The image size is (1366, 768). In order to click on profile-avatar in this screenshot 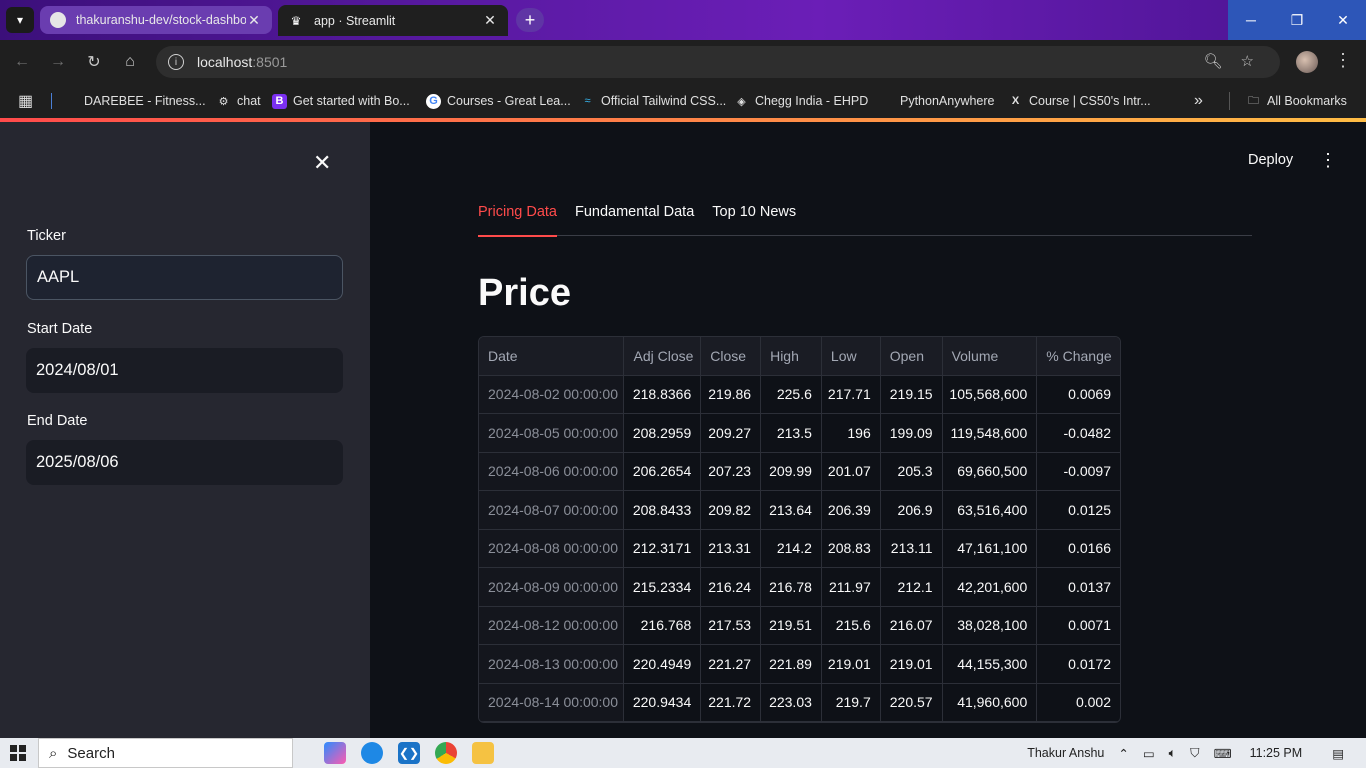, I will do `click(1307, 62)`.